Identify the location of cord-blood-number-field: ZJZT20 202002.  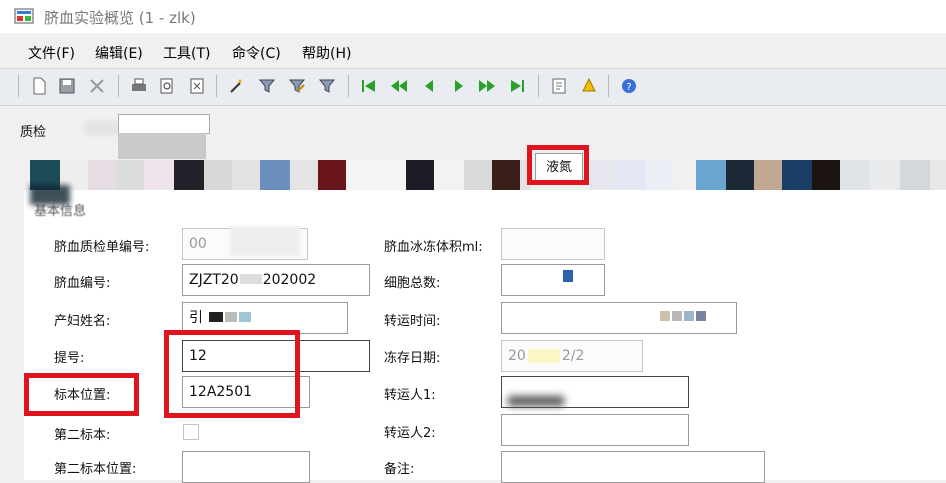
(276, 280).